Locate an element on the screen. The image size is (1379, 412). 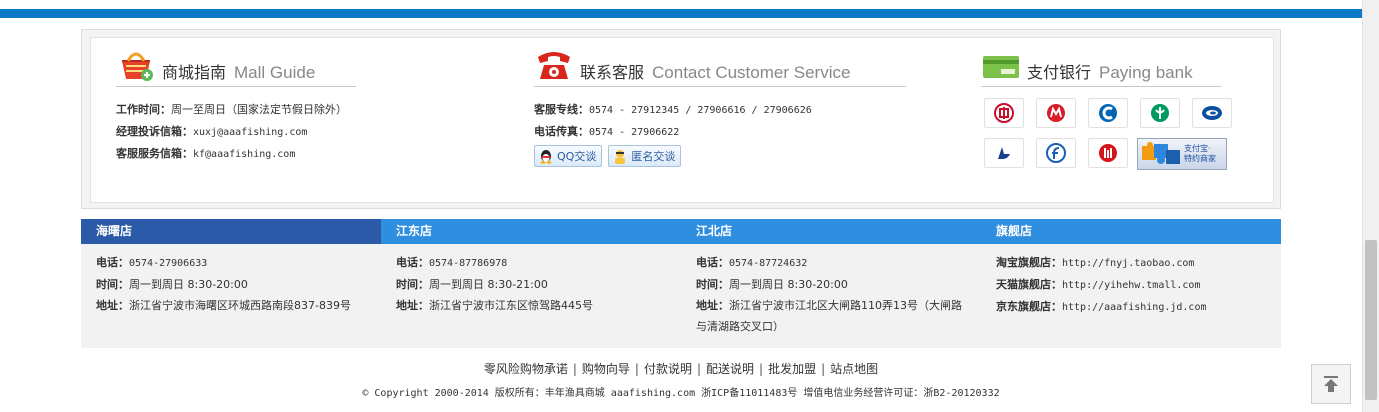
taobao-label: 淘宝旗舰店： is located at coordinates (1029, 262).